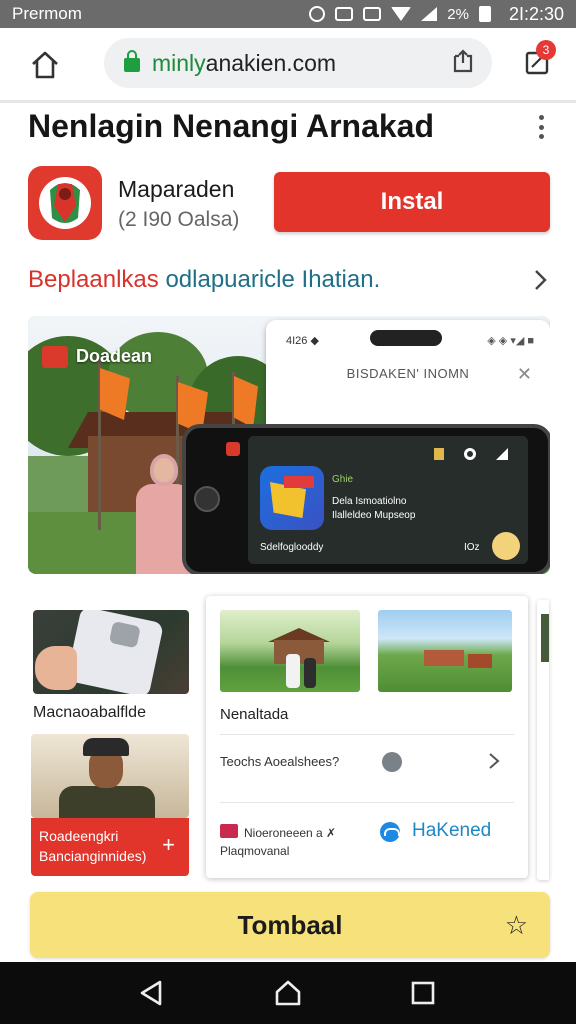 This screenshot has width=576, height=1024. I want to click on url-text: minlyanakien.com, so click(244, 63).